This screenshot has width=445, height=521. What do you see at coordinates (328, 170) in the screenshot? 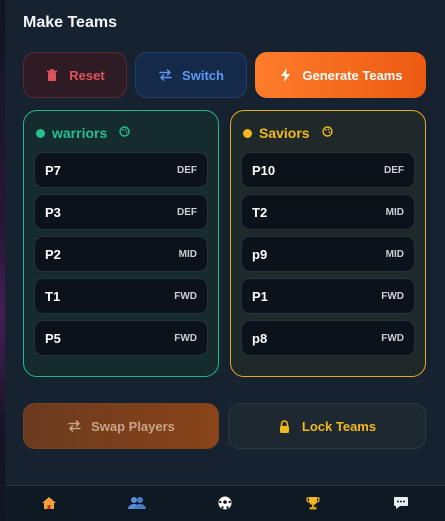
I see `player-row: P10 DEF` at bounding box center [328, 170].